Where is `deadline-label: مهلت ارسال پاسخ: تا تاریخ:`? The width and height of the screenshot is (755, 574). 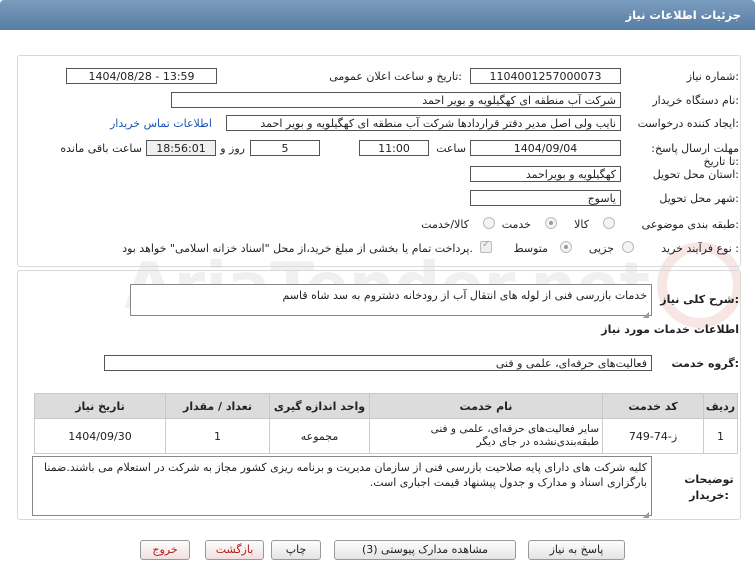
deadline-label: مهلت ارسال پاسخ: تا تاریخ: is located at coordinates (695, 155).